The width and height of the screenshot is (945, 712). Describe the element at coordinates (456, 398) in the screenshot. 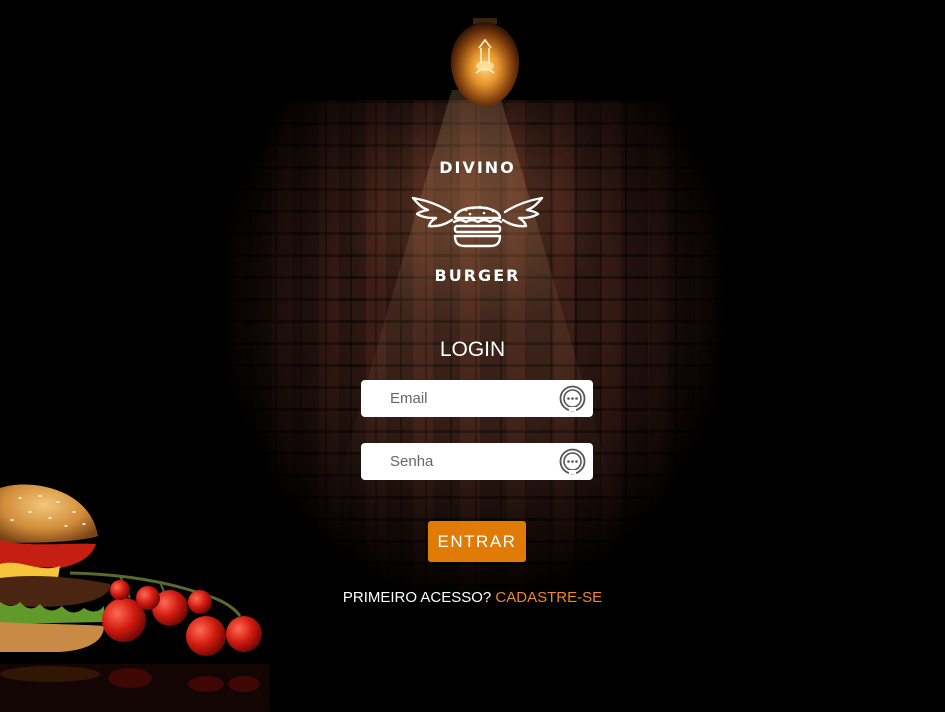

I see `email-input` at that location.